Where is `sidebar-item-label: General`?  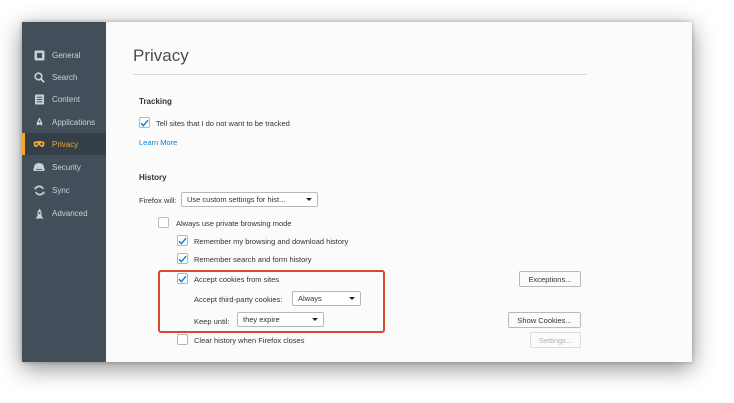
sidebar-item-label: General is located at coordinates (66, 55).